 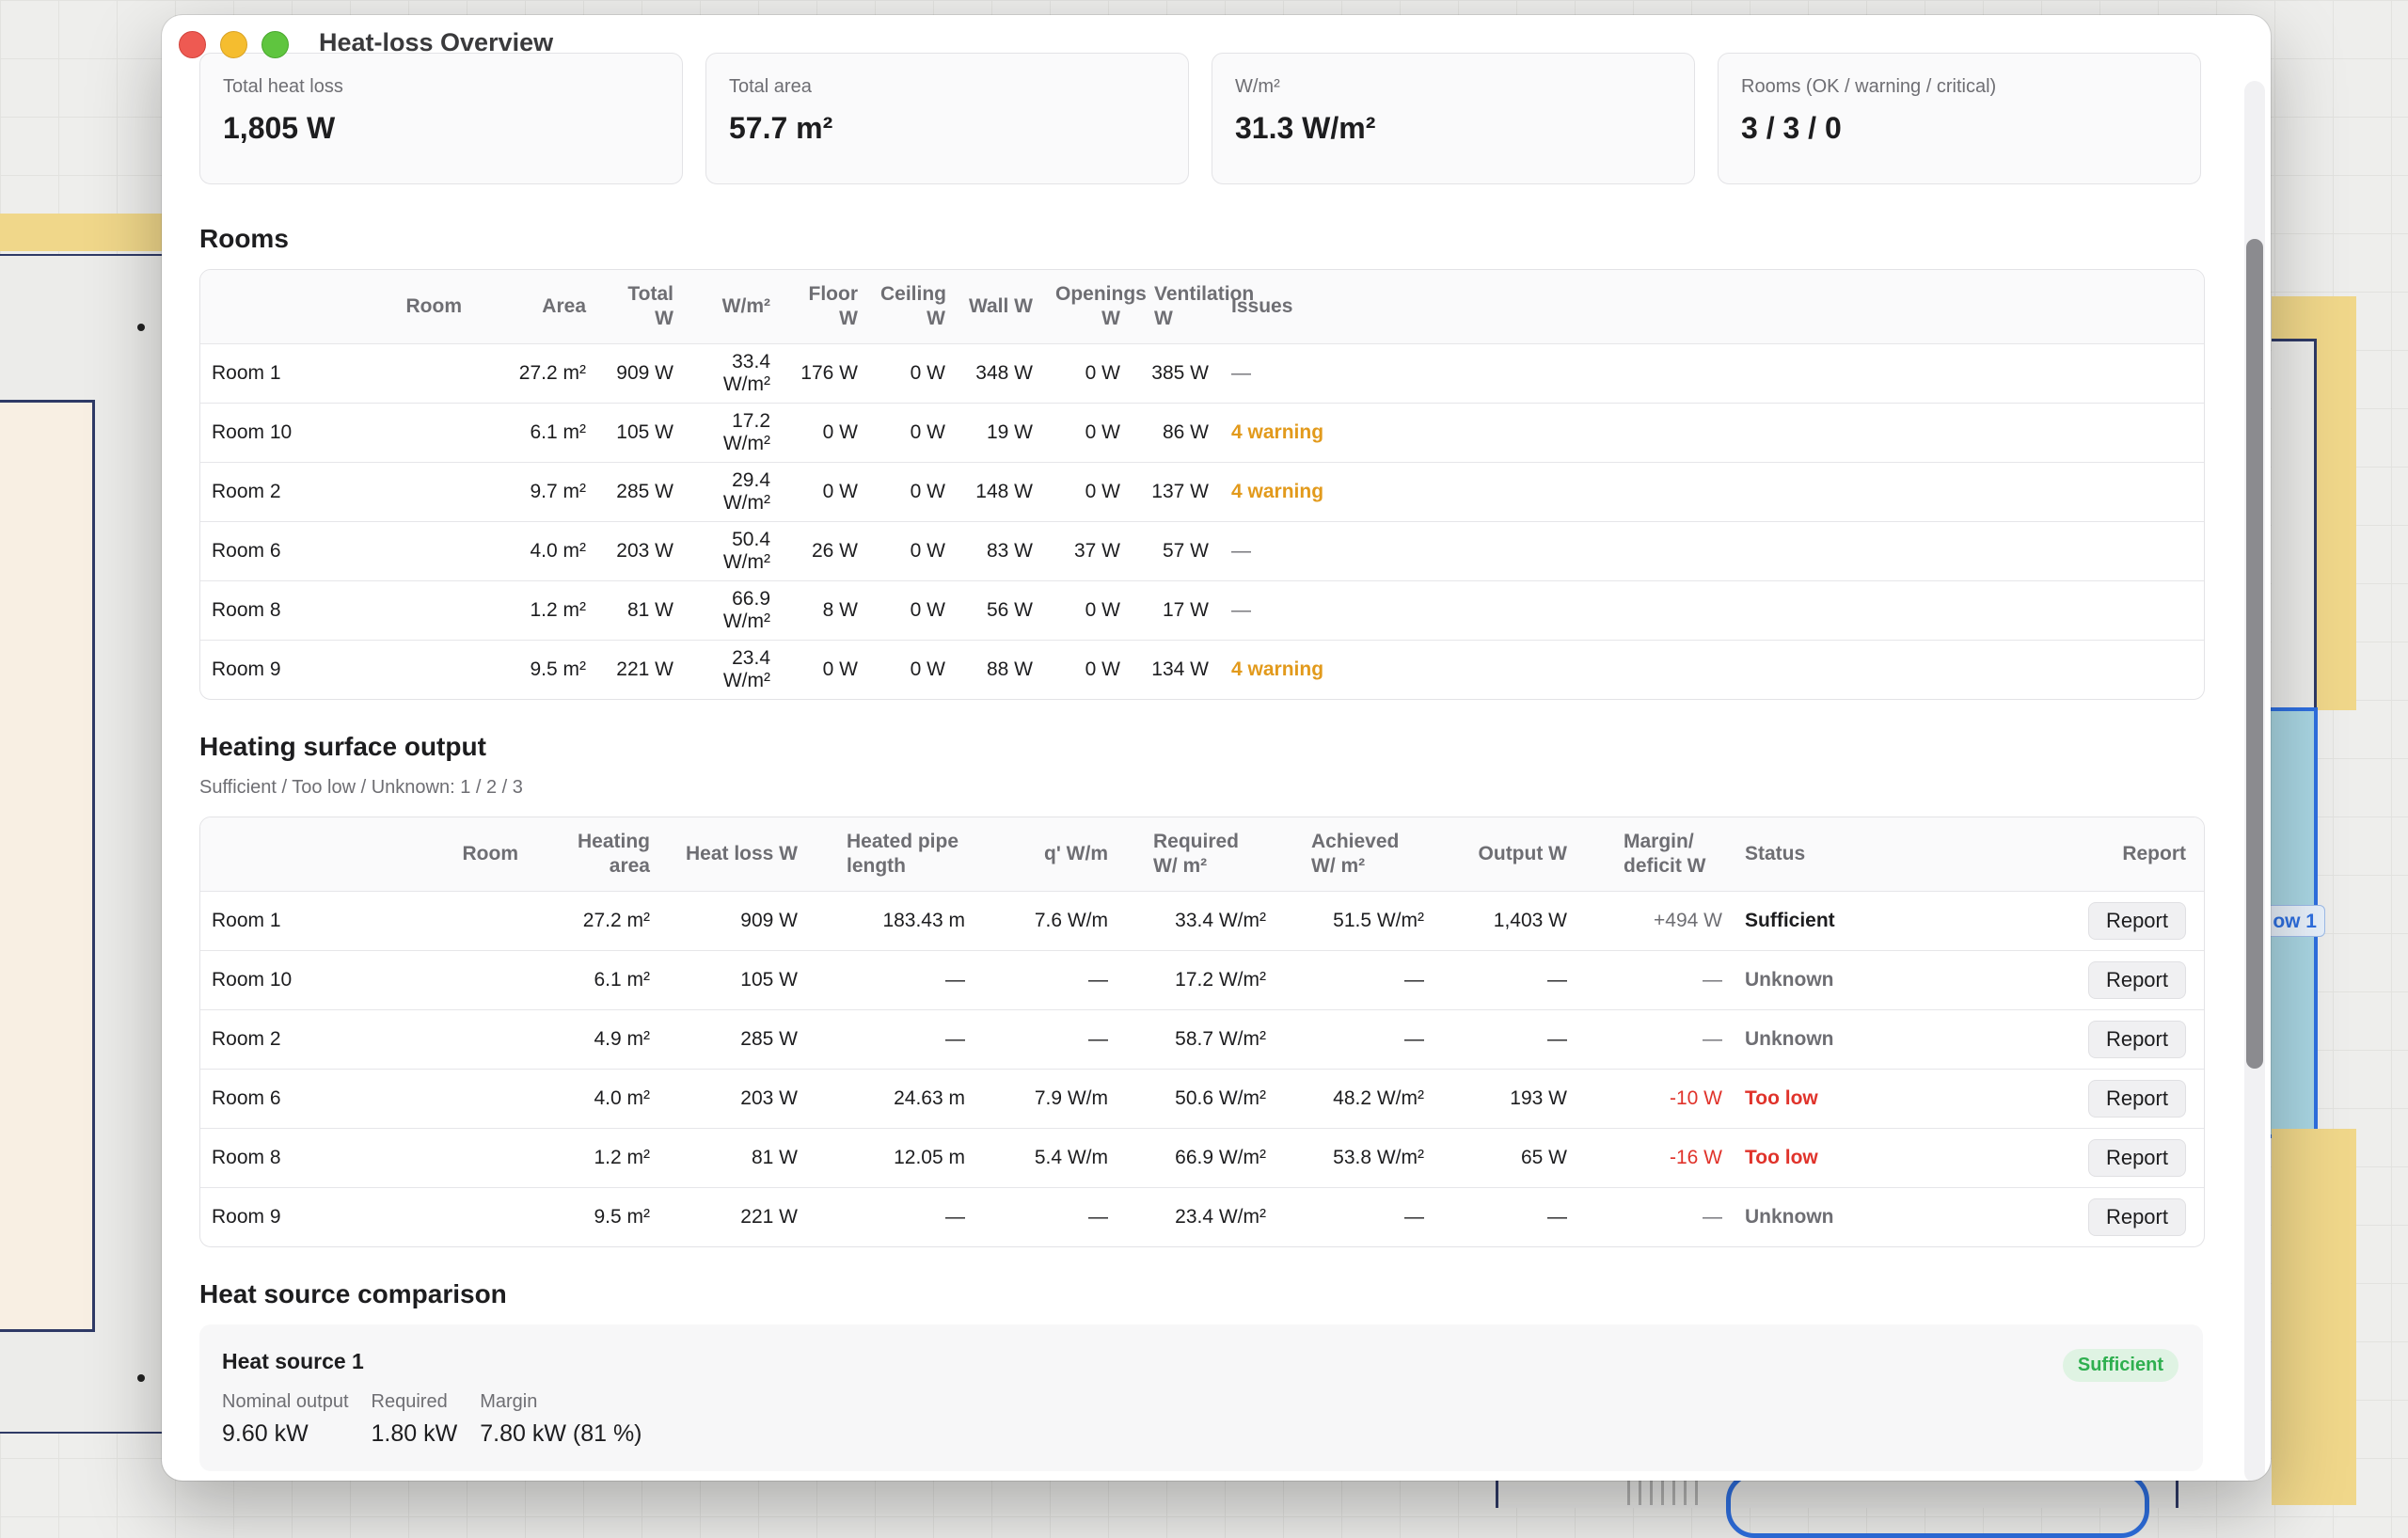 What do you see at coordinates (1217, 42) in the screenshot?
I see `window-titlebar: Heat-loss Overview` at bounding box center [1217, 42].